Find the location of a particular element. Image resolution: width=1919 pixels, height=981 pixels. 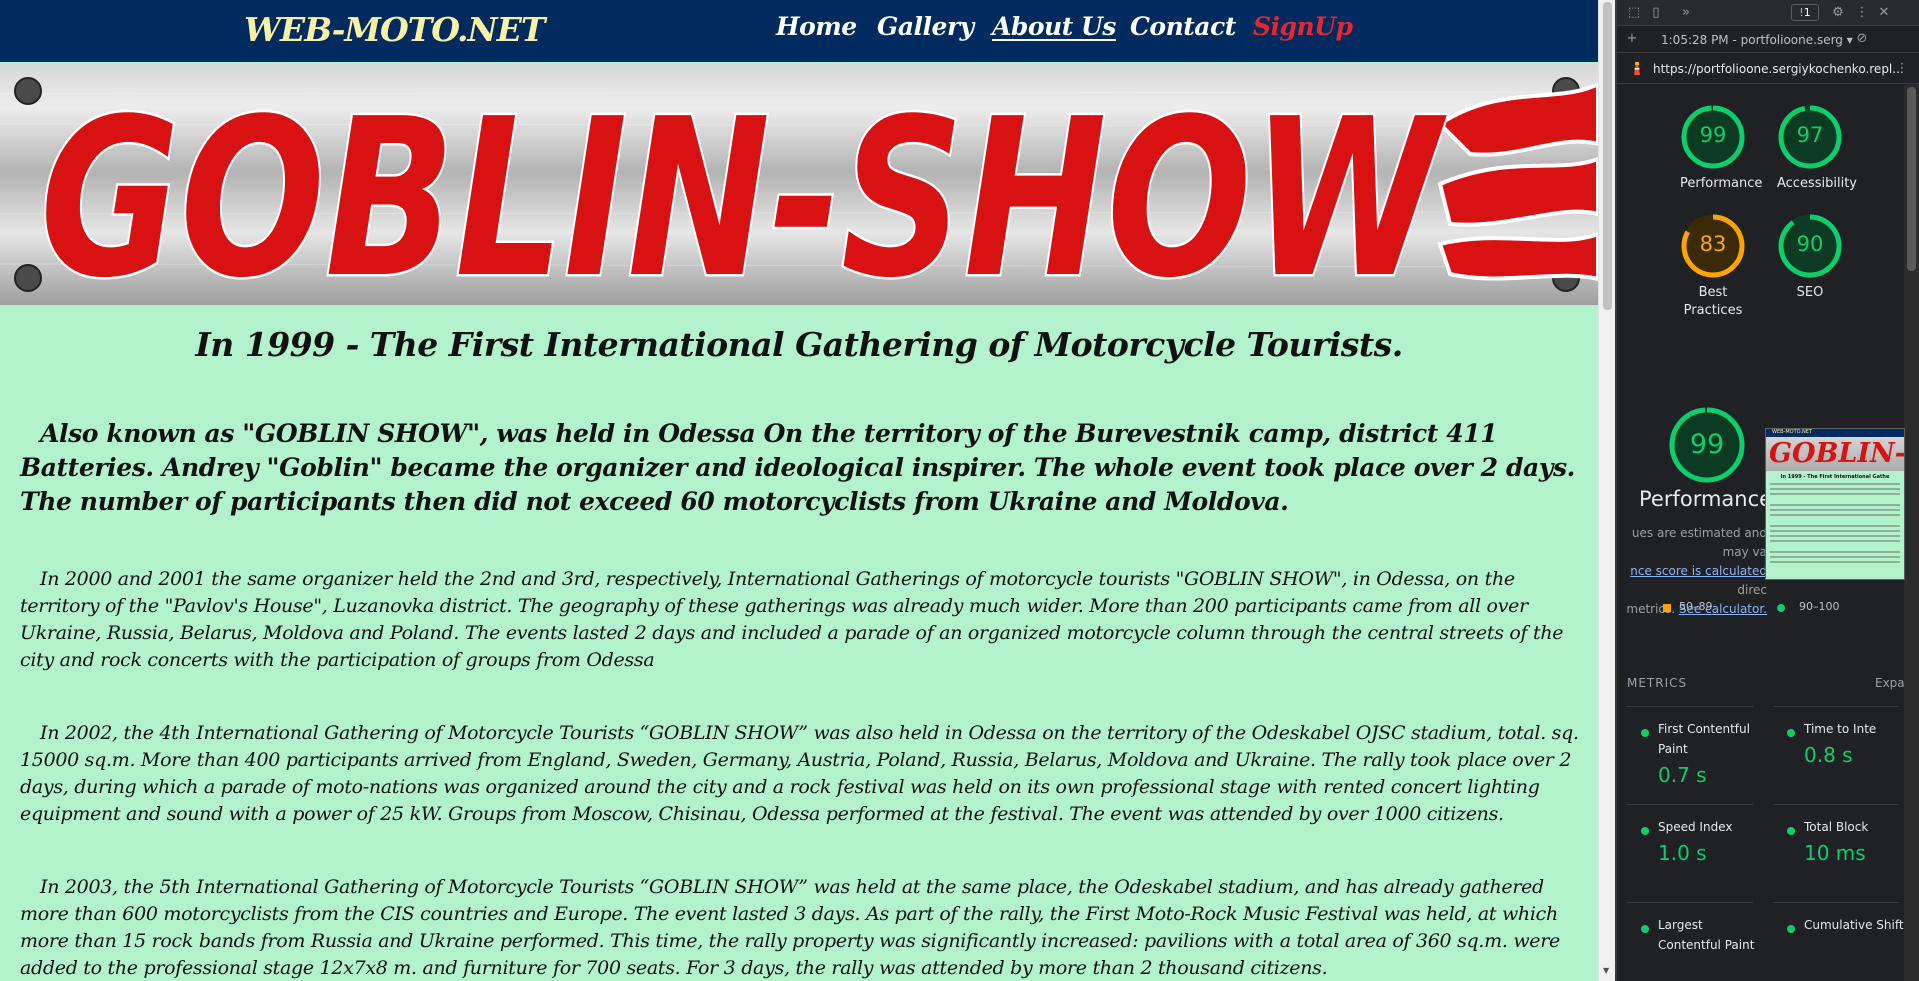

thumbnail-banner: GOBLIN-S is located at coordinates (1835, 454).